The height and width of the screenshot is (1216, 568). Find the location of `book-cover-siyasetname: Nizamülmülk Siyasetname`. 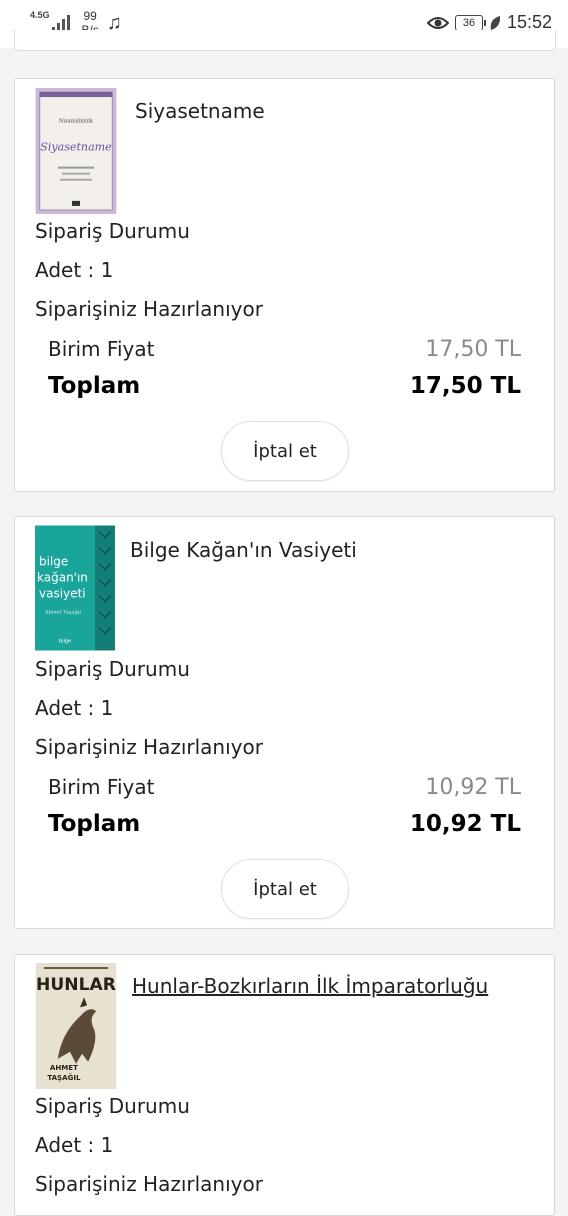

book-cover-siyasetname: Nizamülmülk Siyasetname is located at coordinates (76, 151).